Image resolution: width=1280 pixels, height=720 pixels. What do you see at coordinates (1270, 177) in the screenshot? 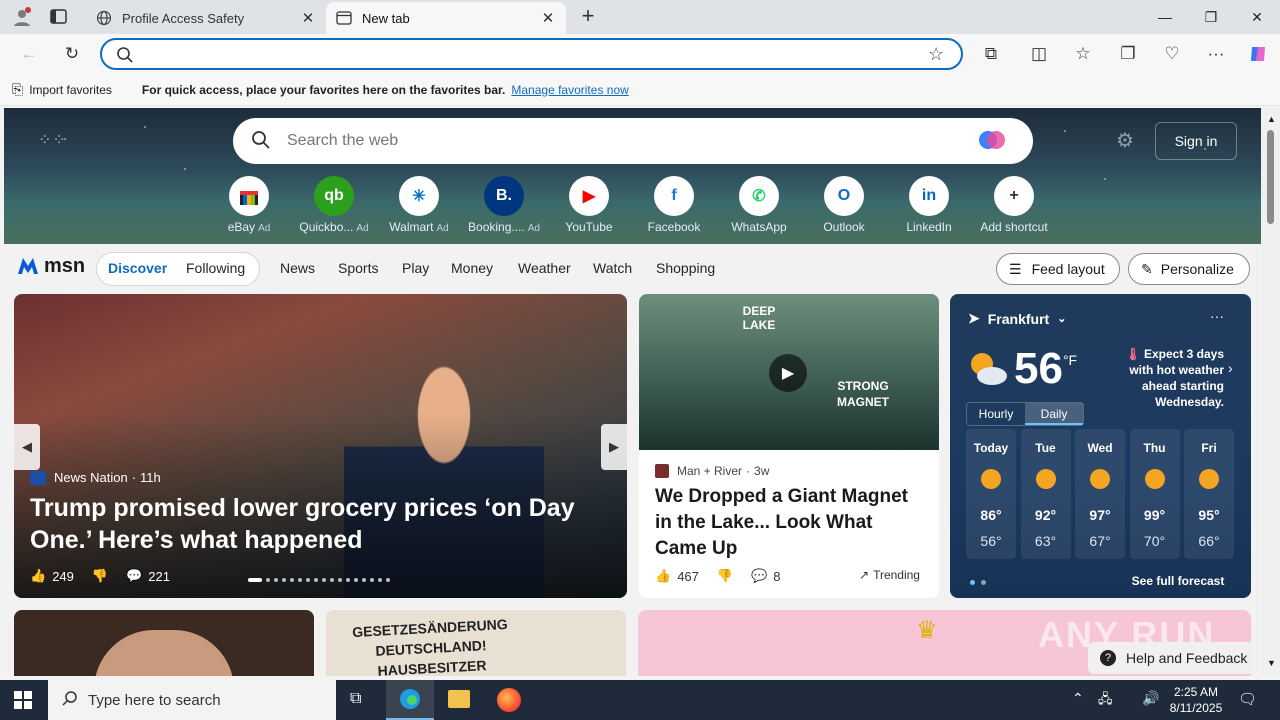
I see `scrollbar-thumb` at bounding box center [1270, 177].